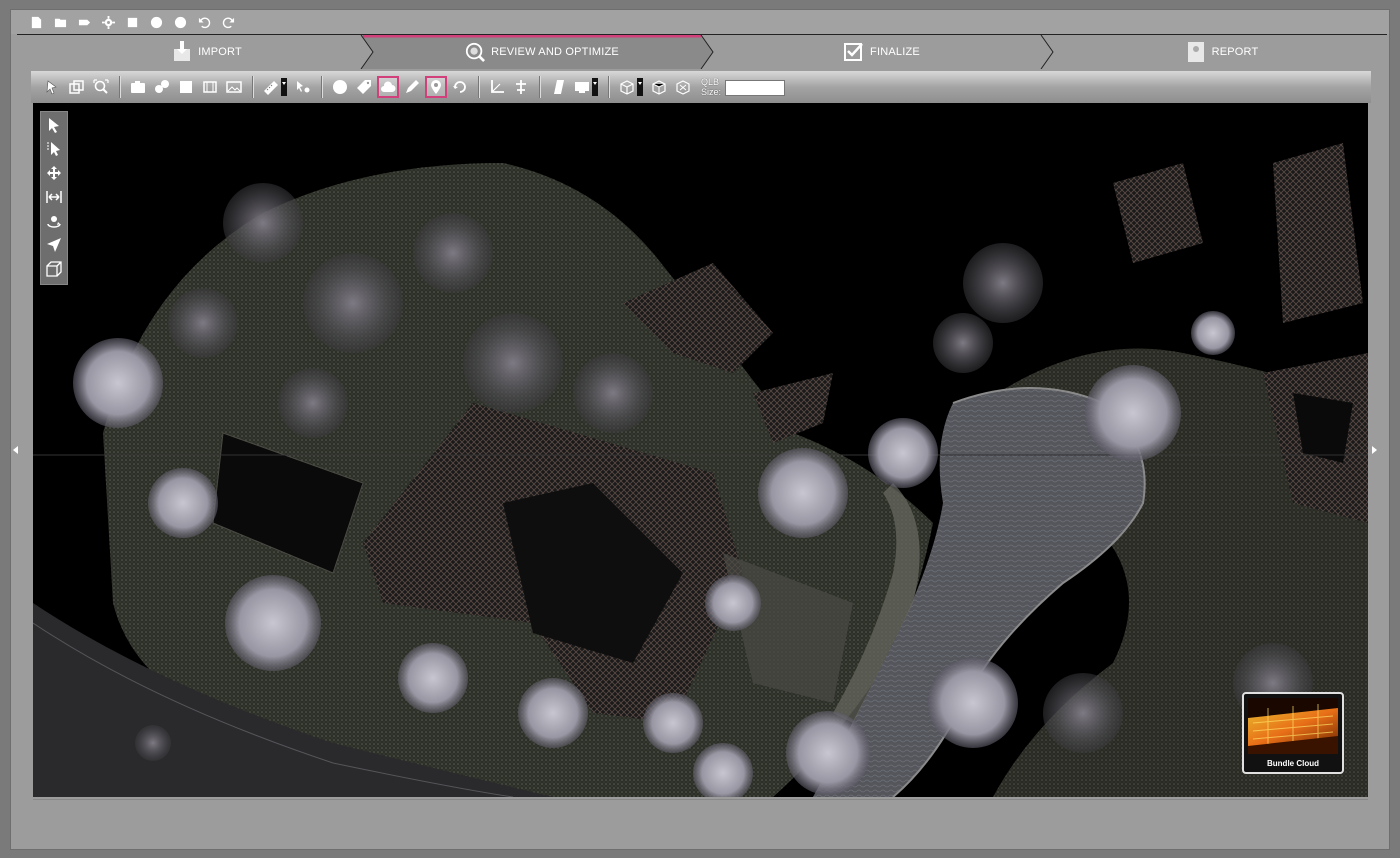 Image resolution: width=1400 pixels, height=858 pixels. I want to click on cube-clip-icon, so click(683, 87).